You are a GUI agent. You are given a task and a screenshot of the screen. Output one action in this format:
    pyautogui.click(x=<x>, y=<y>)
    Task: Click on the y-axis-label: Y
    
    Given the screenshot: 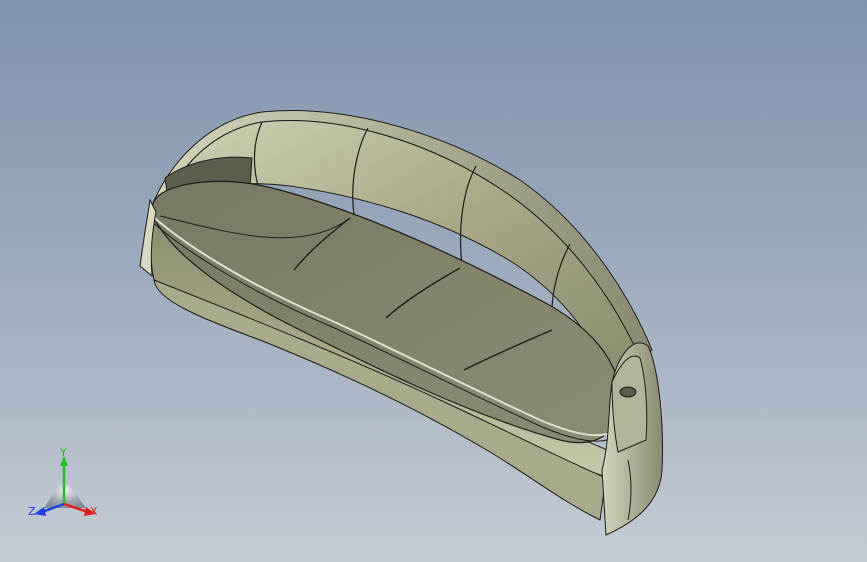 What is the action you would take?
    pyautogui.click(x=63, y=453)
    